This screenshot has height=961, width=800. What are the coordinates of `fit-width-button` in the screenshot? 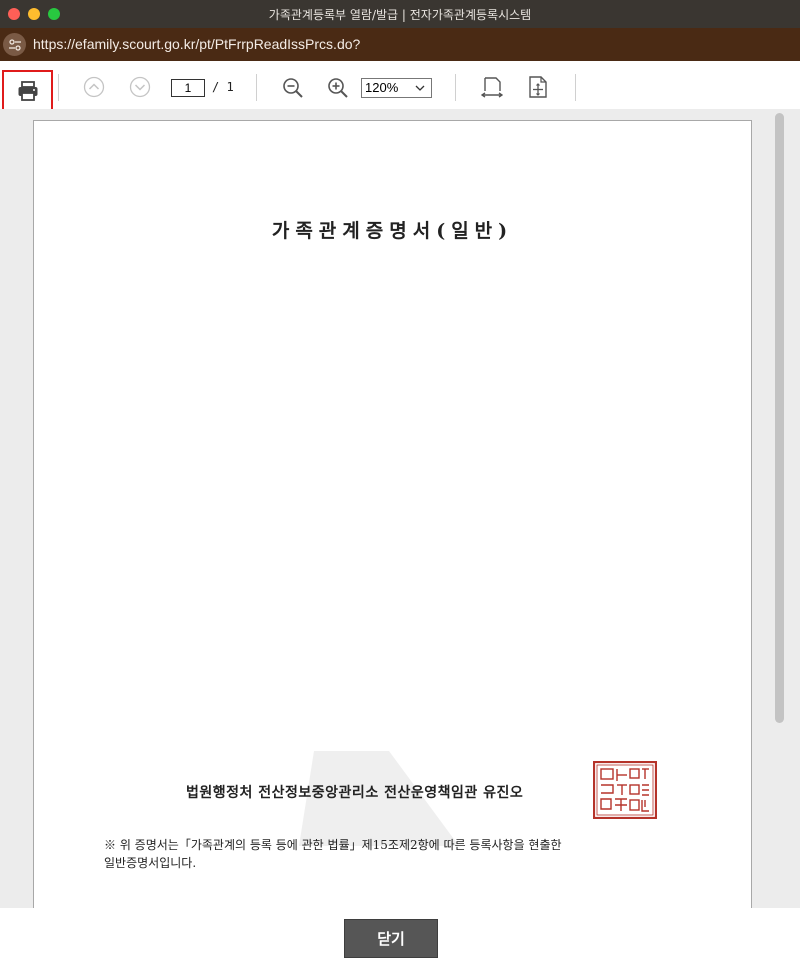 It's located at (492, 87).